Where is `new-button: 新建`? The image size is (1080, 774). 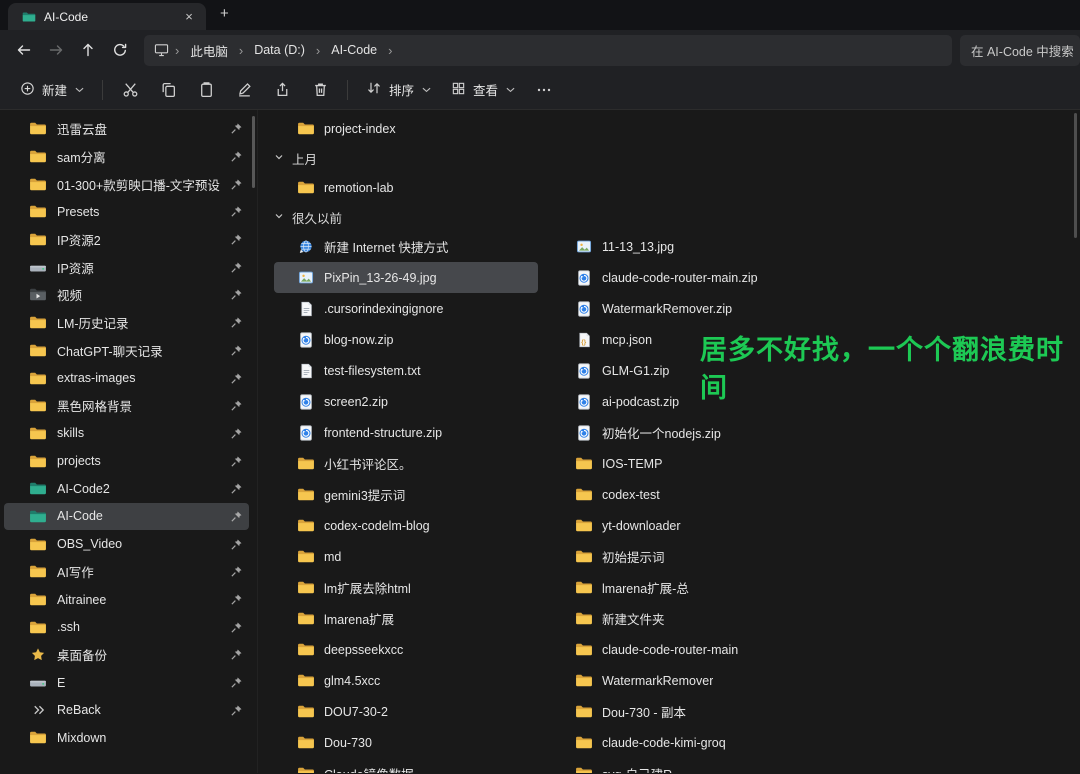 new-button: 新建 is located at coordinates (52, 90).